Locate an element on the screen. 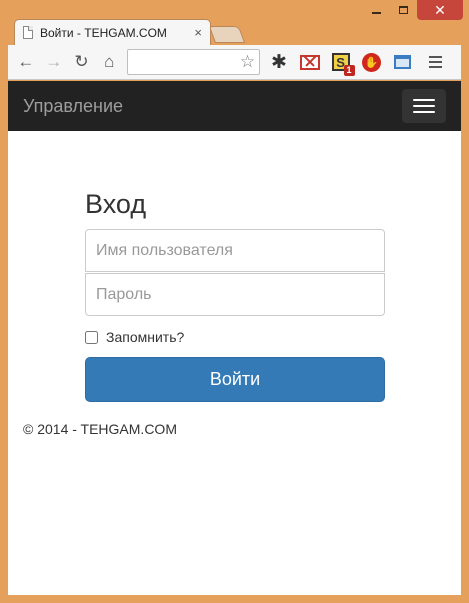 The height and width of the screenshot is (603, 469). window-extension is located at coordinates (402, 62).